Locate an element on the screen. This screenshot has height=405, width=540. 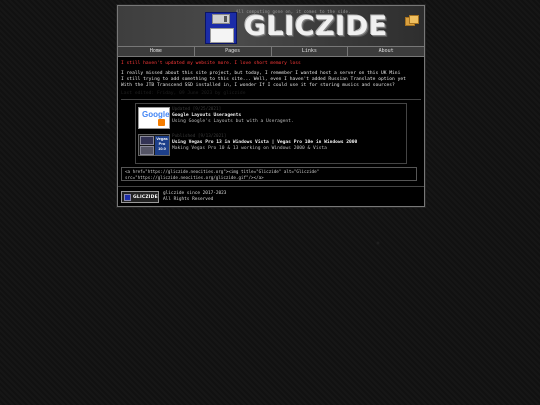
nav-pages: Pages is located at coordinates (233, 51).